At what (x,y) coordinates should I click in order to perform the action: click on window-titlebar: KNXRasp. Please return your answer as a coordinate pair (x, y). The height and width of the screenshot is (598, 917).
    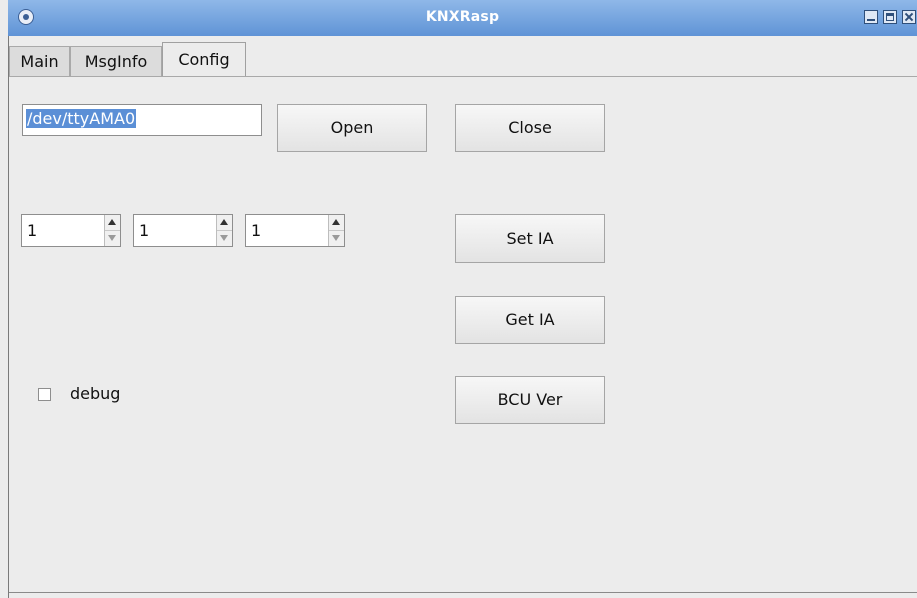
    Looking at the image, I should click on (462, 18).